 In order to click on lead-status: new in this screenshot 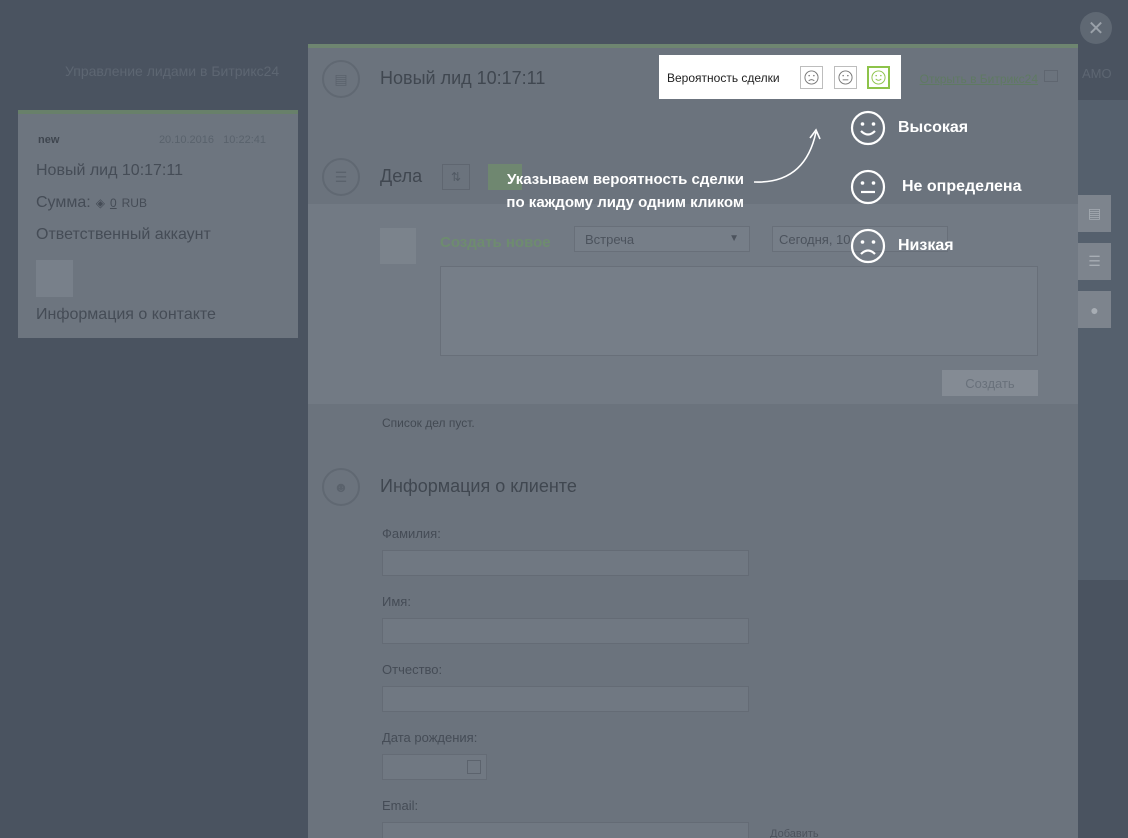, I will do `click(49, 140)`.